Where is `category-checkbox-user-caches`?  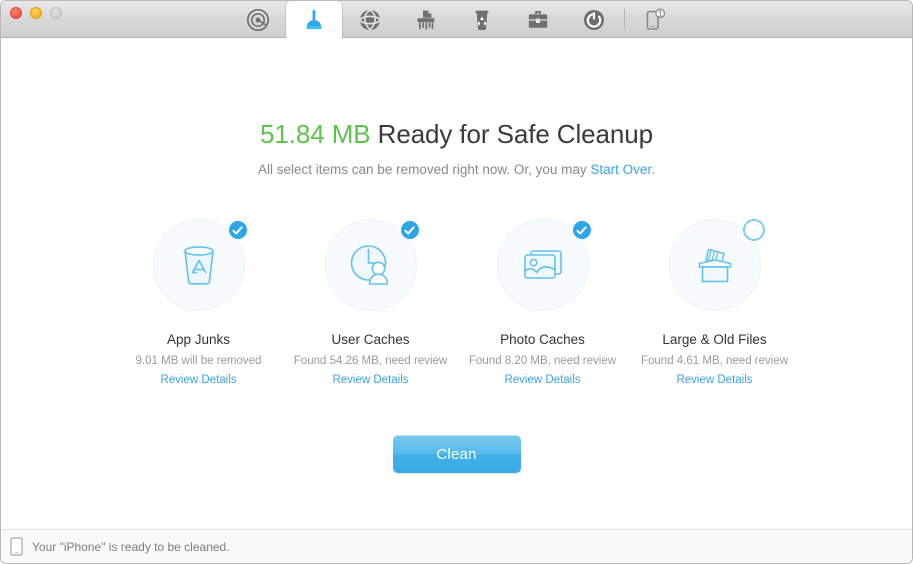
category-checkbox-user-caches is located at coordinates (409, 230).